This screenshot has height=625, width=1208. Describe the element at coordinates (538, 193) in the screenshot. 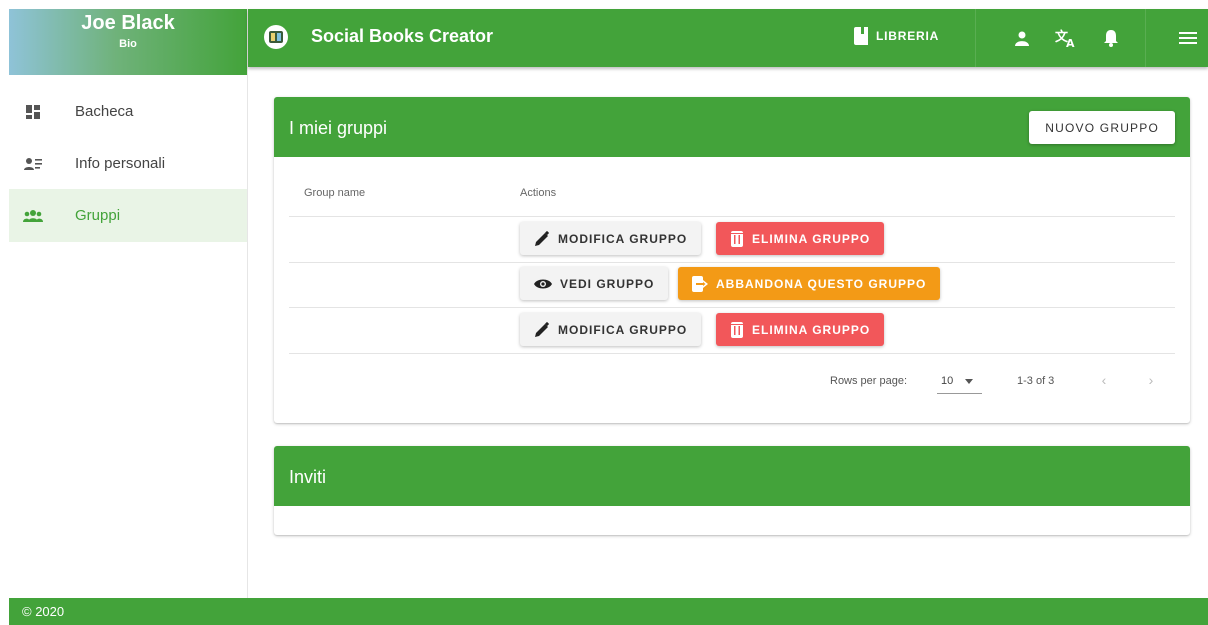

I see `column-header-actions: Actions` at that location.